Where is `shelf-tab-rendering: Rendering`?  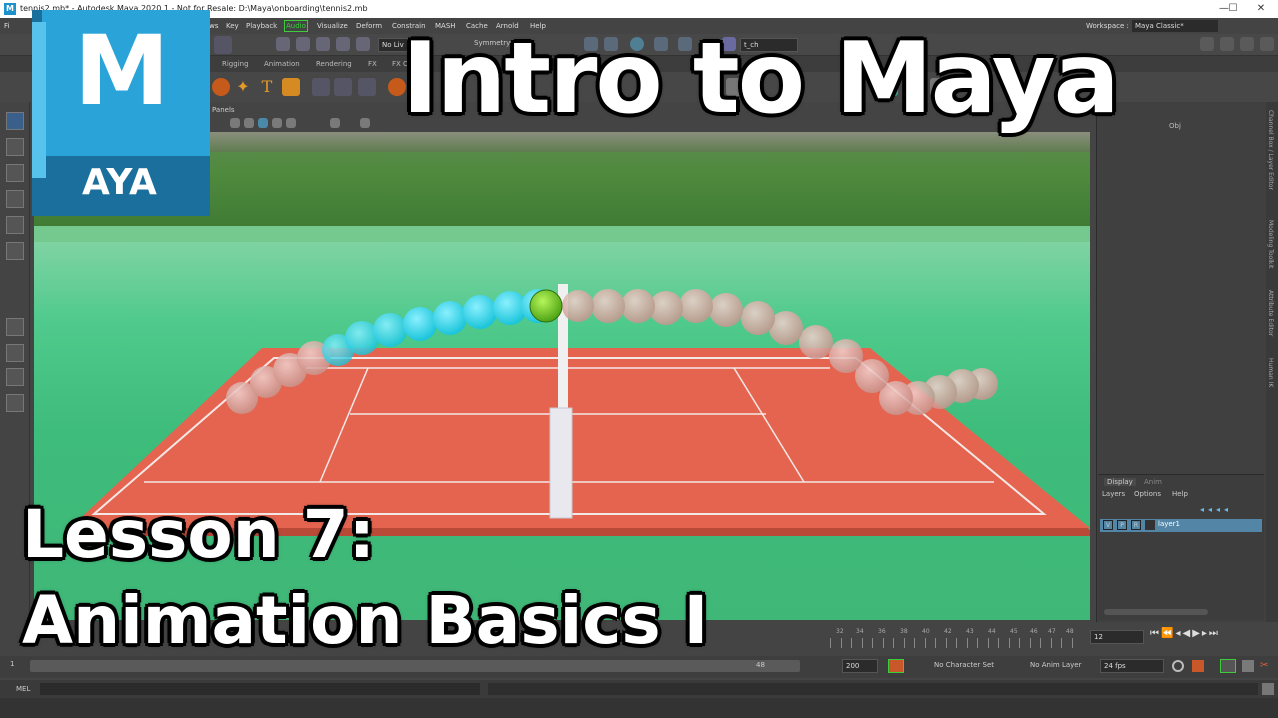 shelf-tab-rendering: Rendering is located at coordinates (334, 64).